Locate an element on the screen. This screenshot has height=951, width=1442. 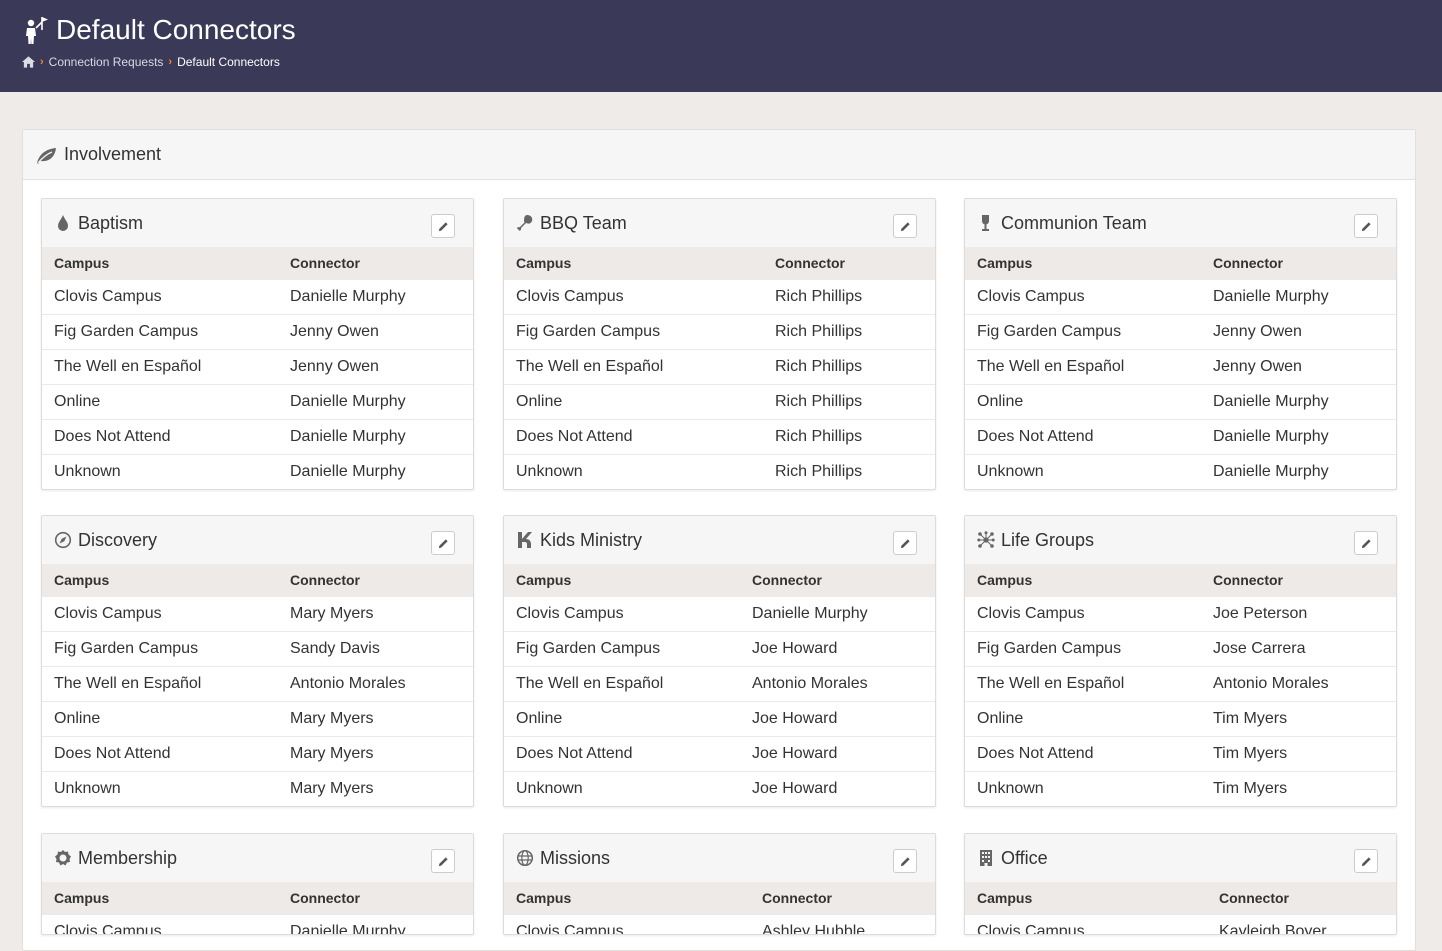
table-row: Fig Garden Campus Jenny Owen is located at coordinates (1180, 331).